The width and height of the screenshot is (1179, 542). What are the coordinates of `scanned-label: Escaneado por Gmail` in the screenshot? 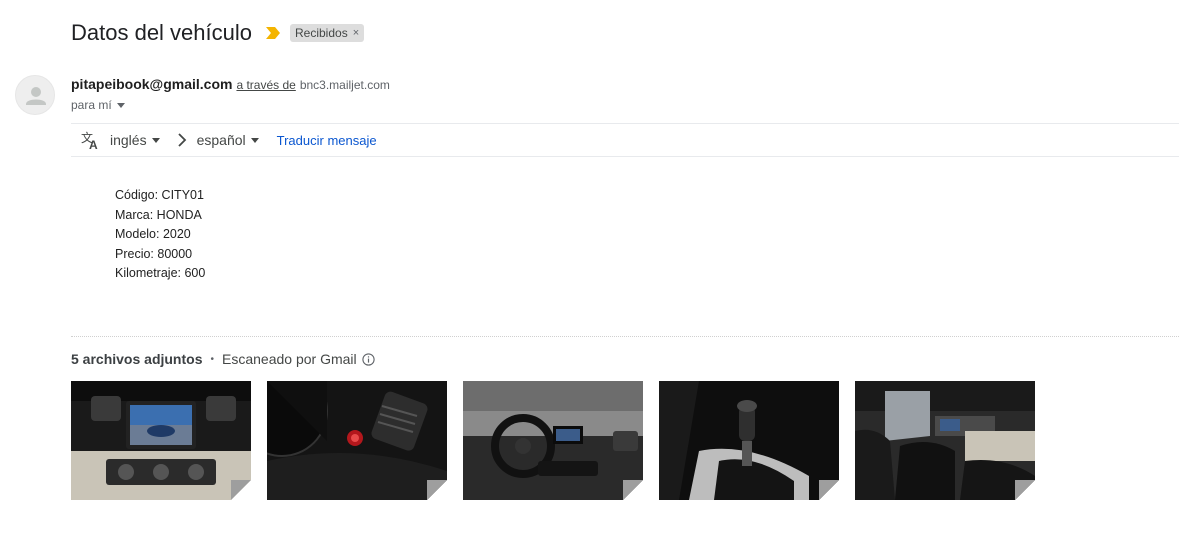 It's located at (289, 359).